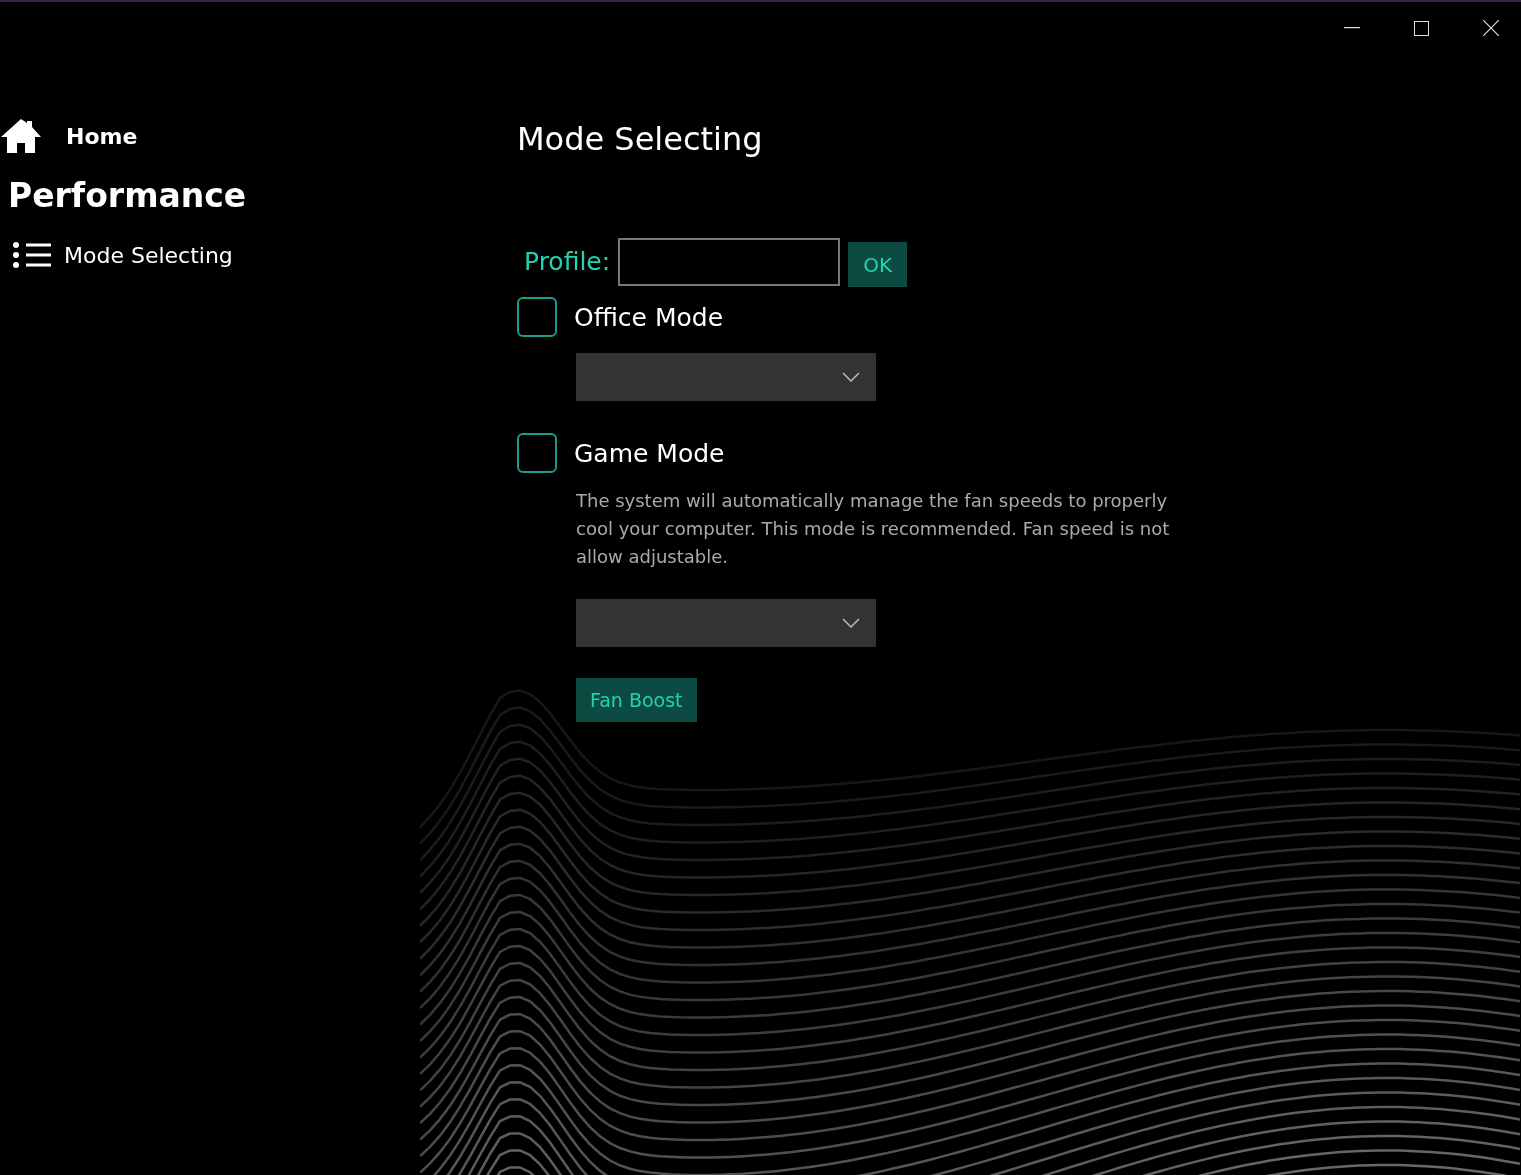 Image resolution: width=1521 pixels, height=1175 pixels. What do you see at coordinates (640, 139) in the screenshot?
I see `page-title: Mode Selecting` at bounding box center [640, 139].